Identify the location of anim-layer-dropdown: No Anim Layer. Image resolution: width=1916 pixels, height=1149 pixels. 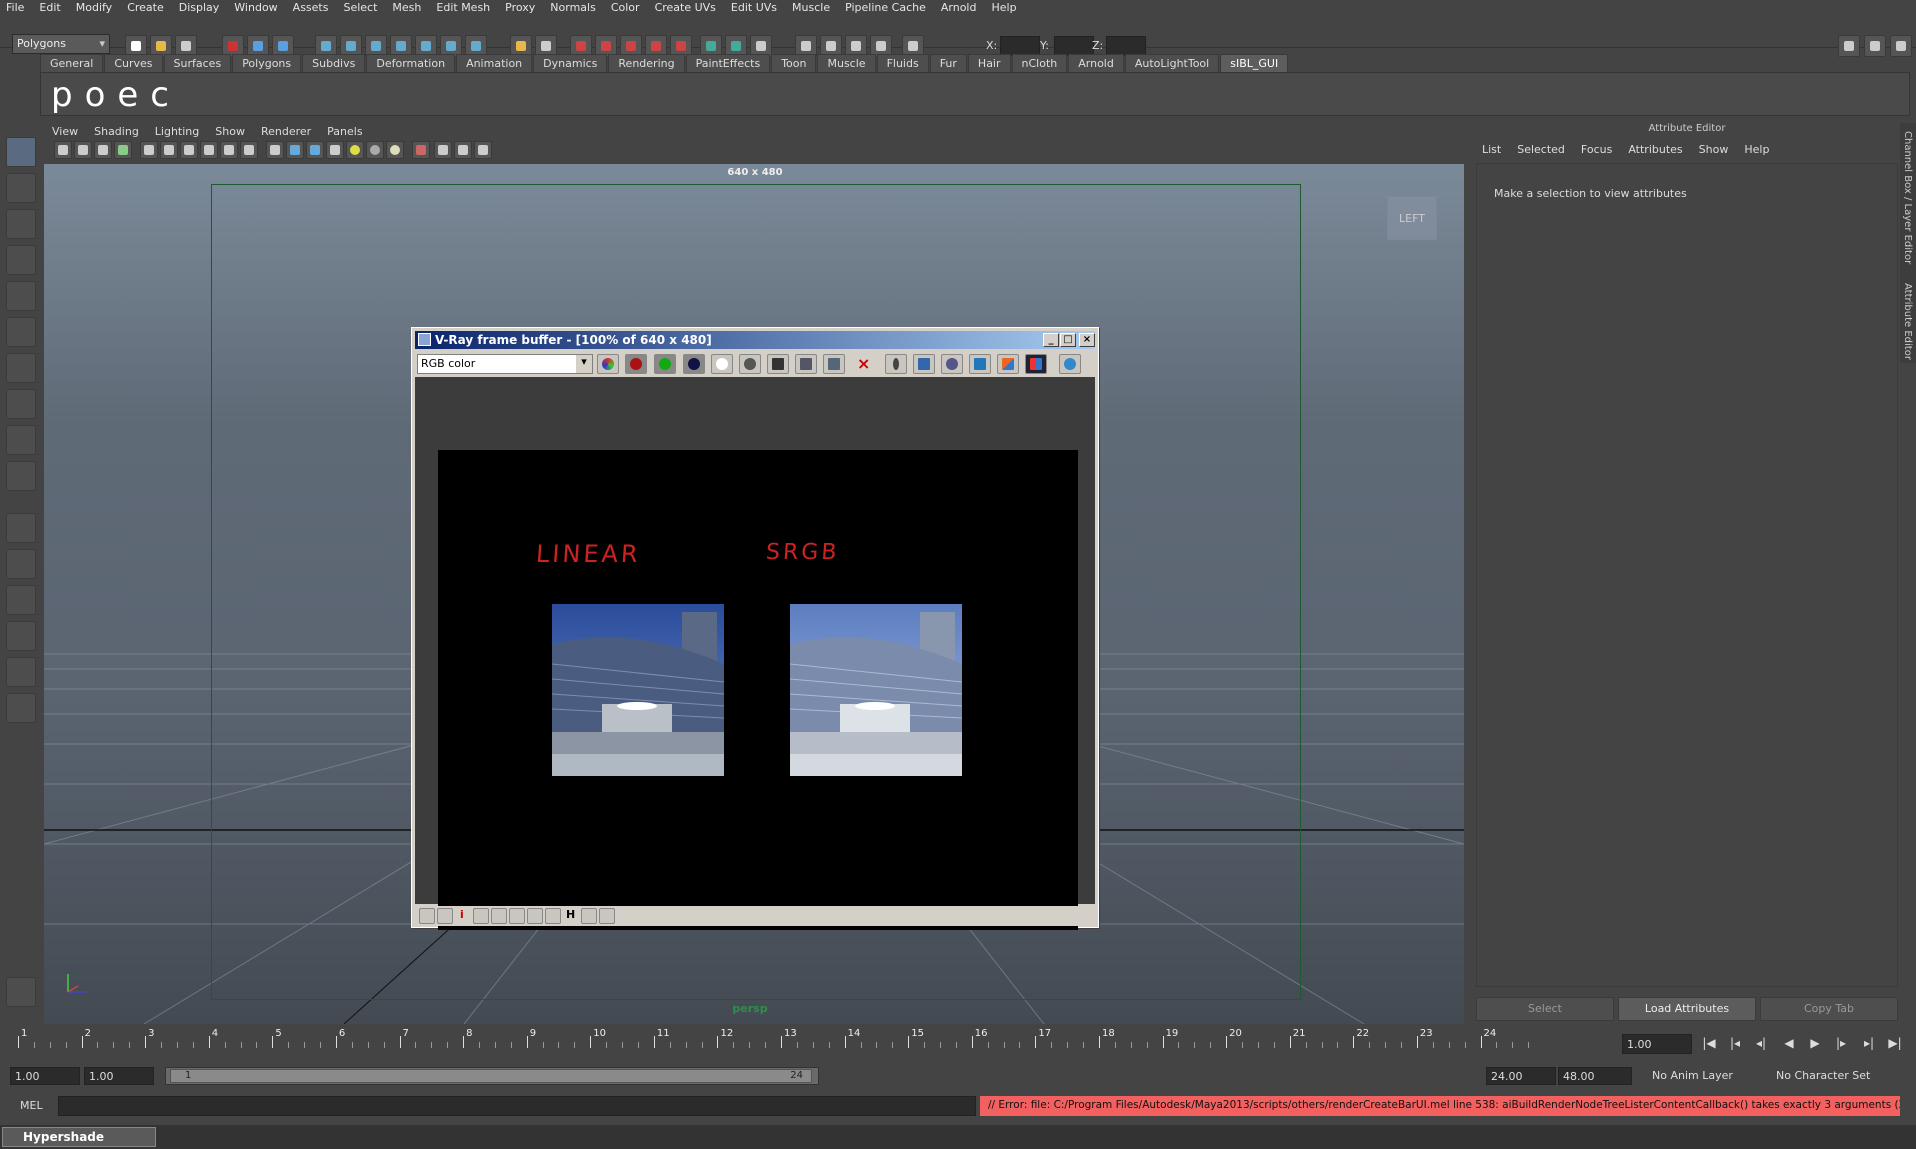
(1692, 1075).